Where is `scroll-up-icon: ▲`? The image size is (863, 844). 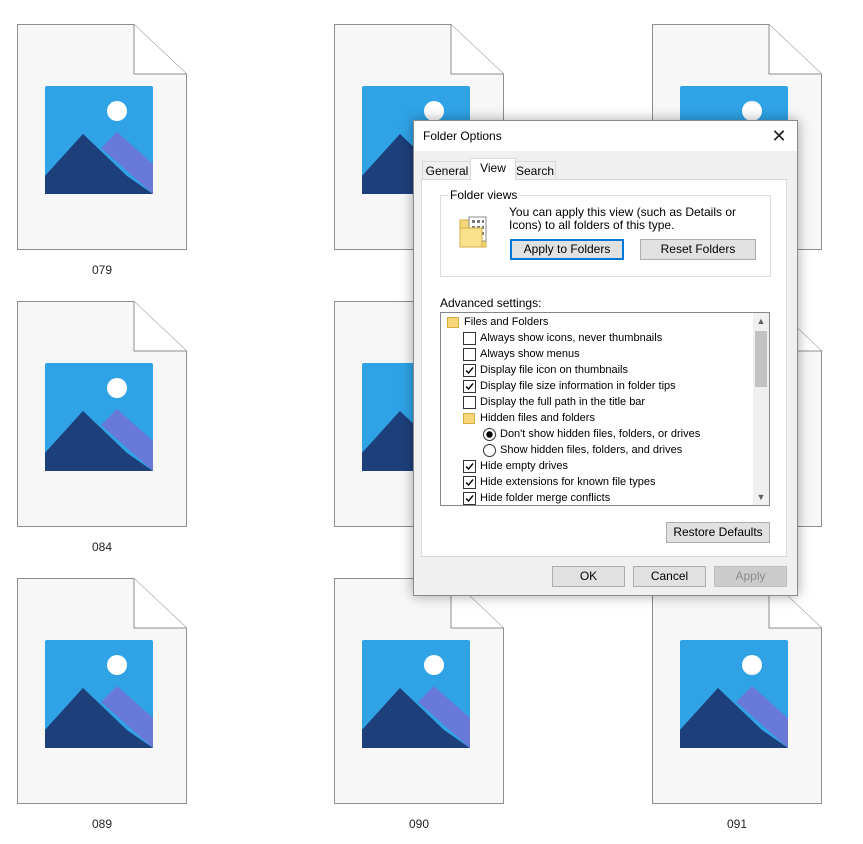 scroll-up-icon: ▲ is located at coordinates (761, 321).